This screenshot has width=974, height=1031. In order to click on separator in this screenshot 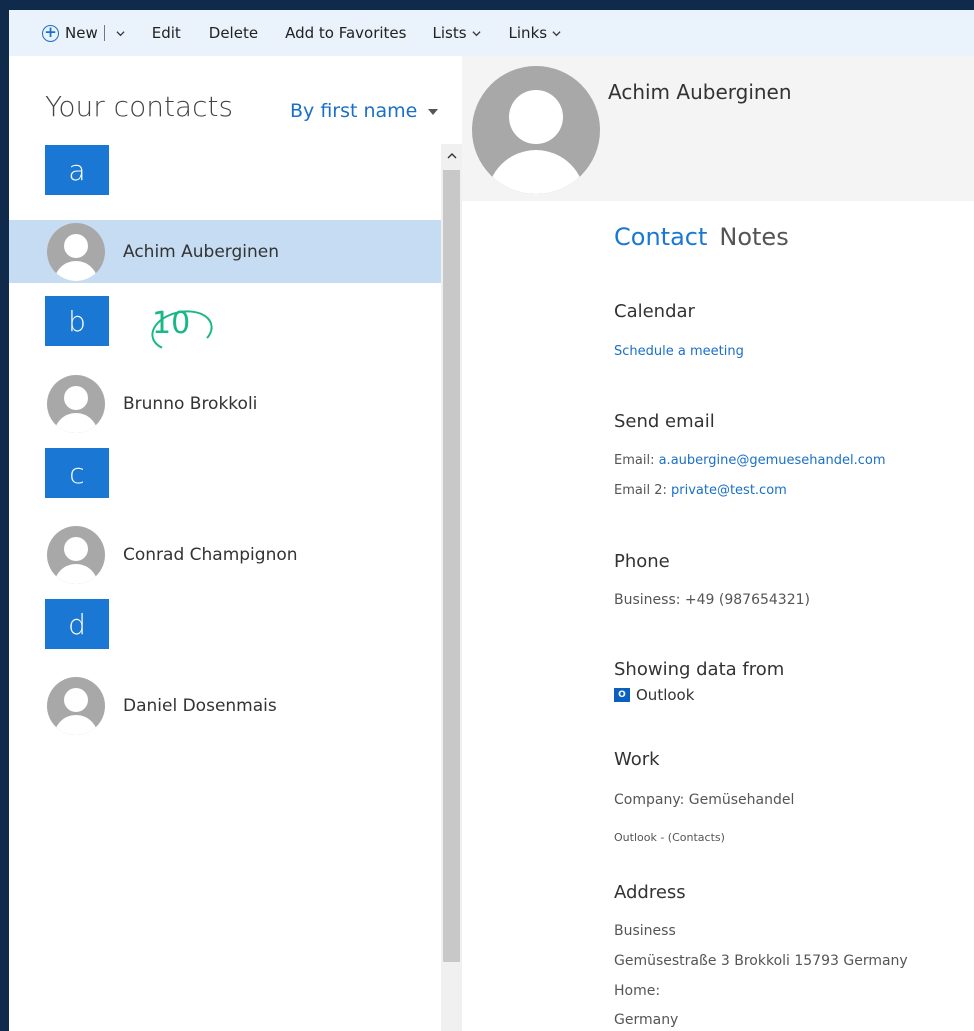, I will do `click(104, 33)`.